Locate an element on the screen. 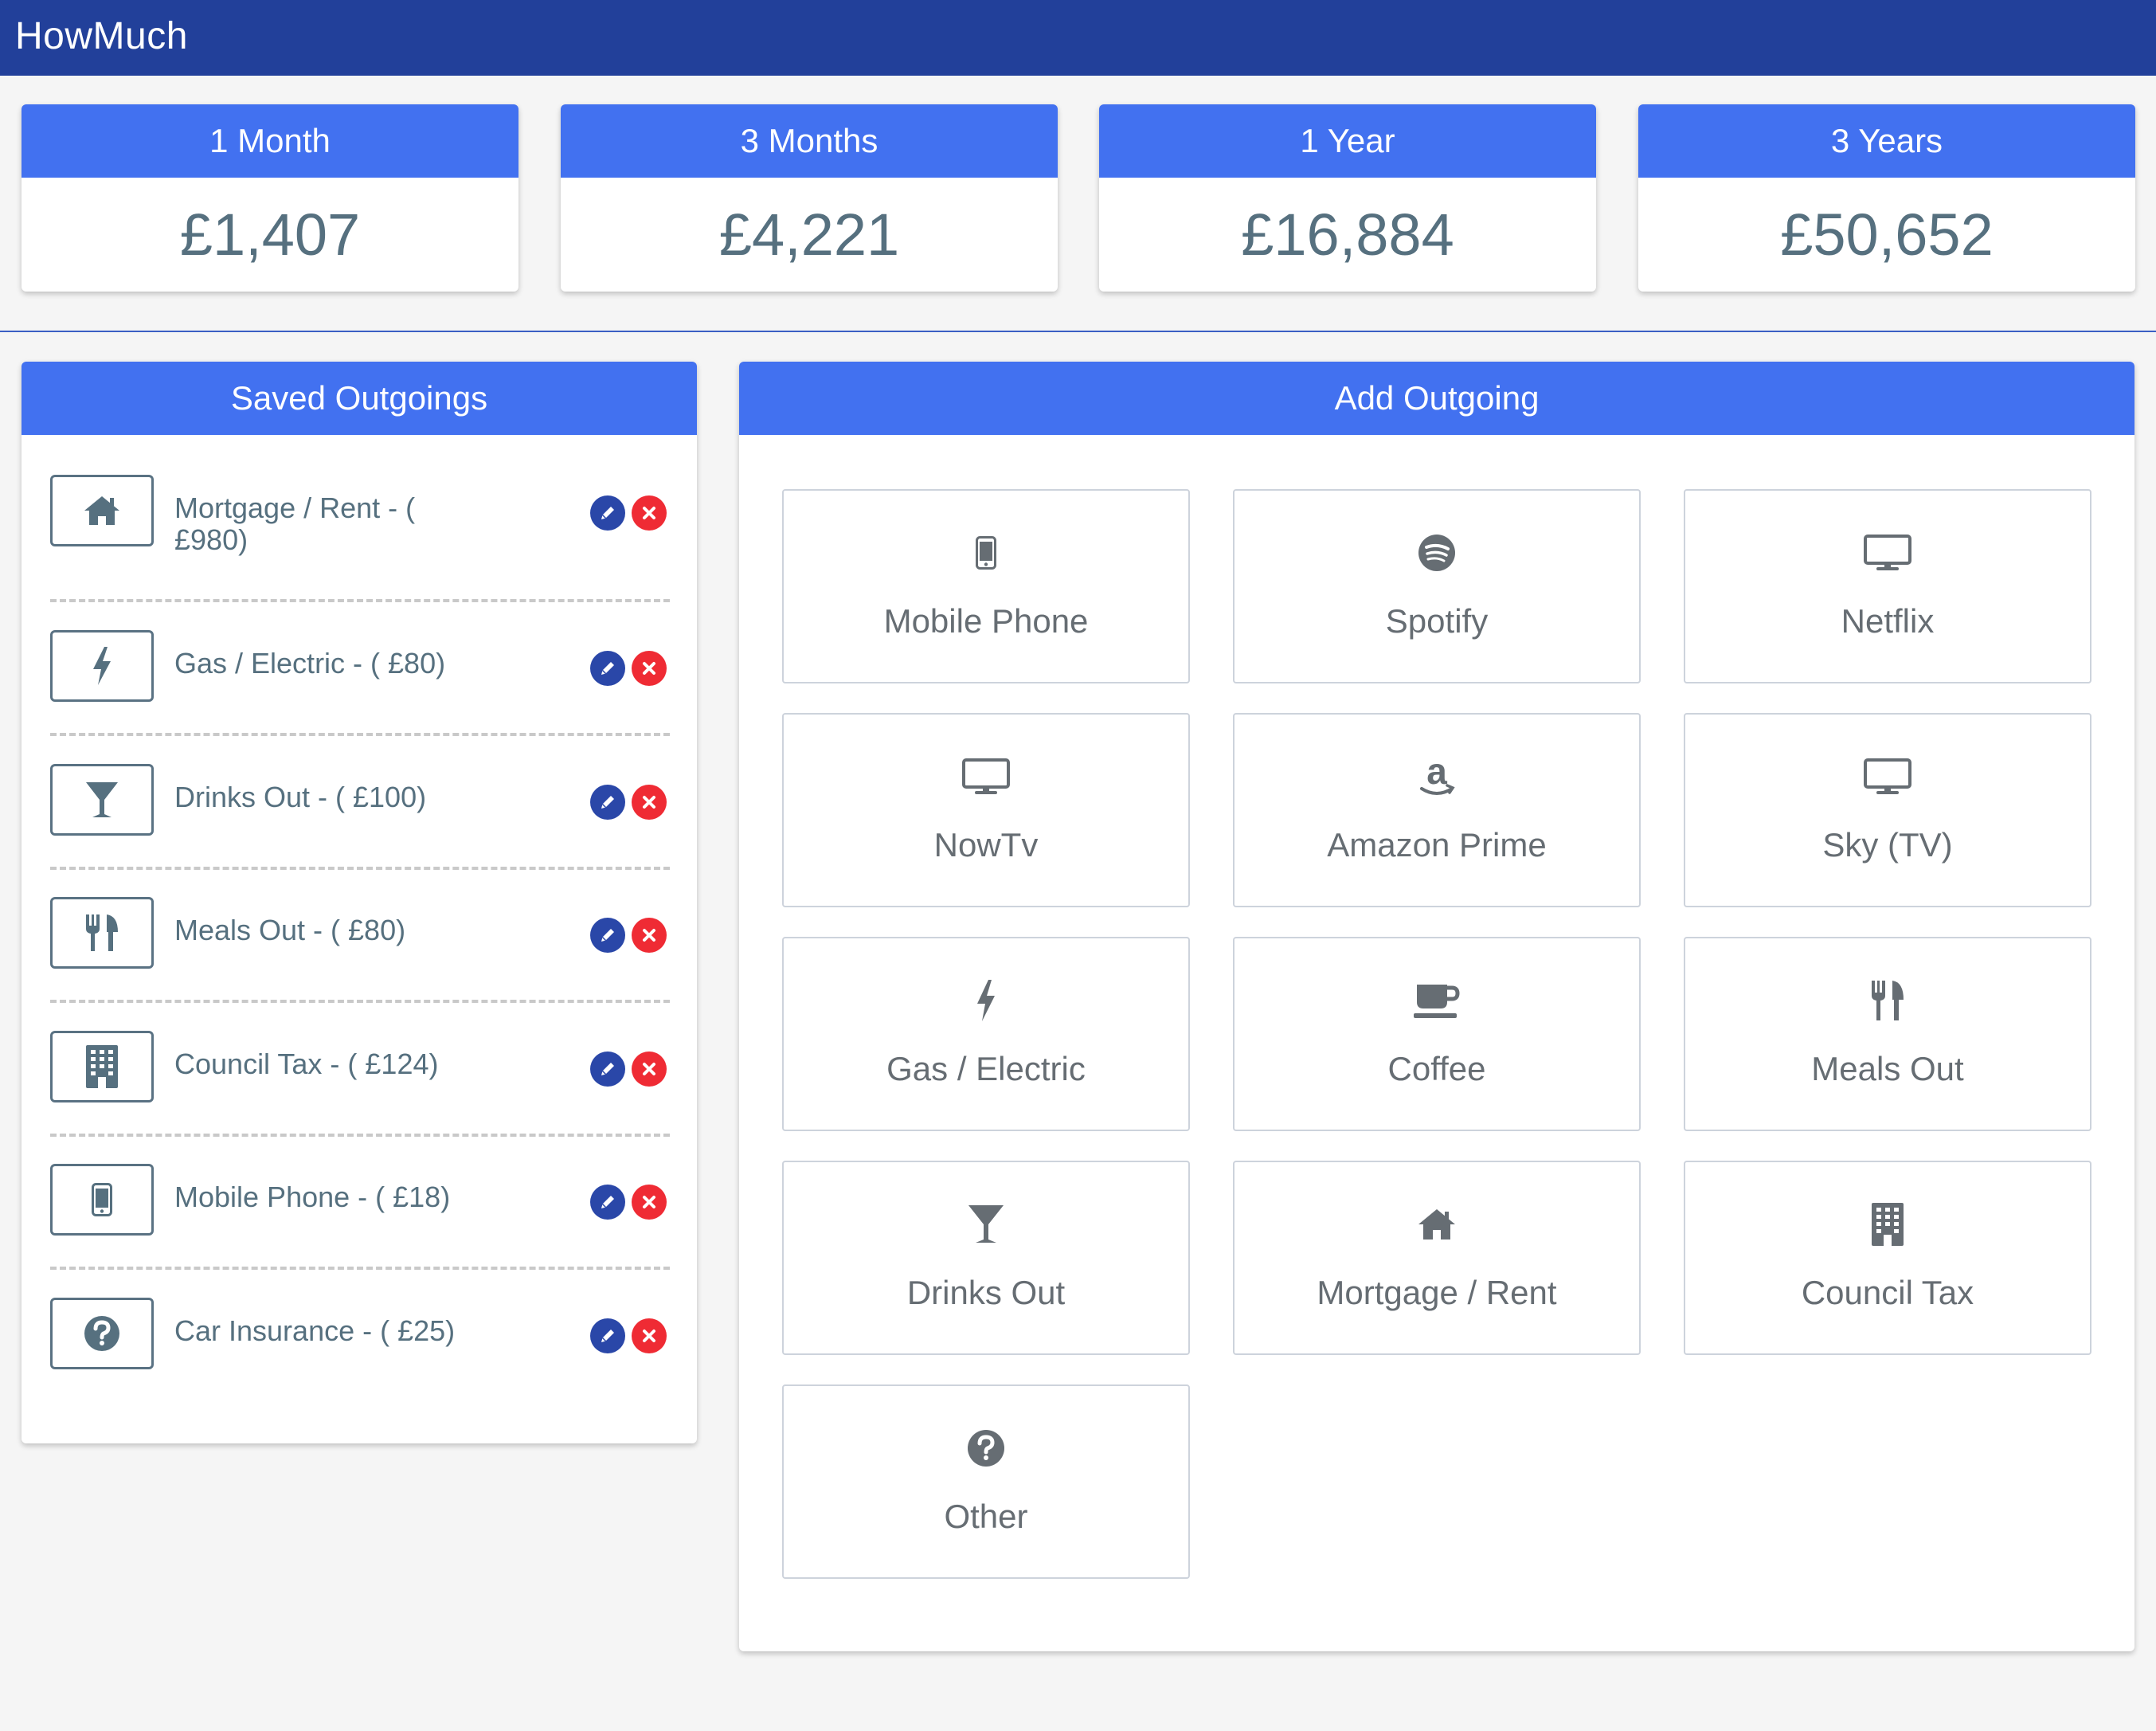  spotify-icon is located at coordinates (1437, 553).